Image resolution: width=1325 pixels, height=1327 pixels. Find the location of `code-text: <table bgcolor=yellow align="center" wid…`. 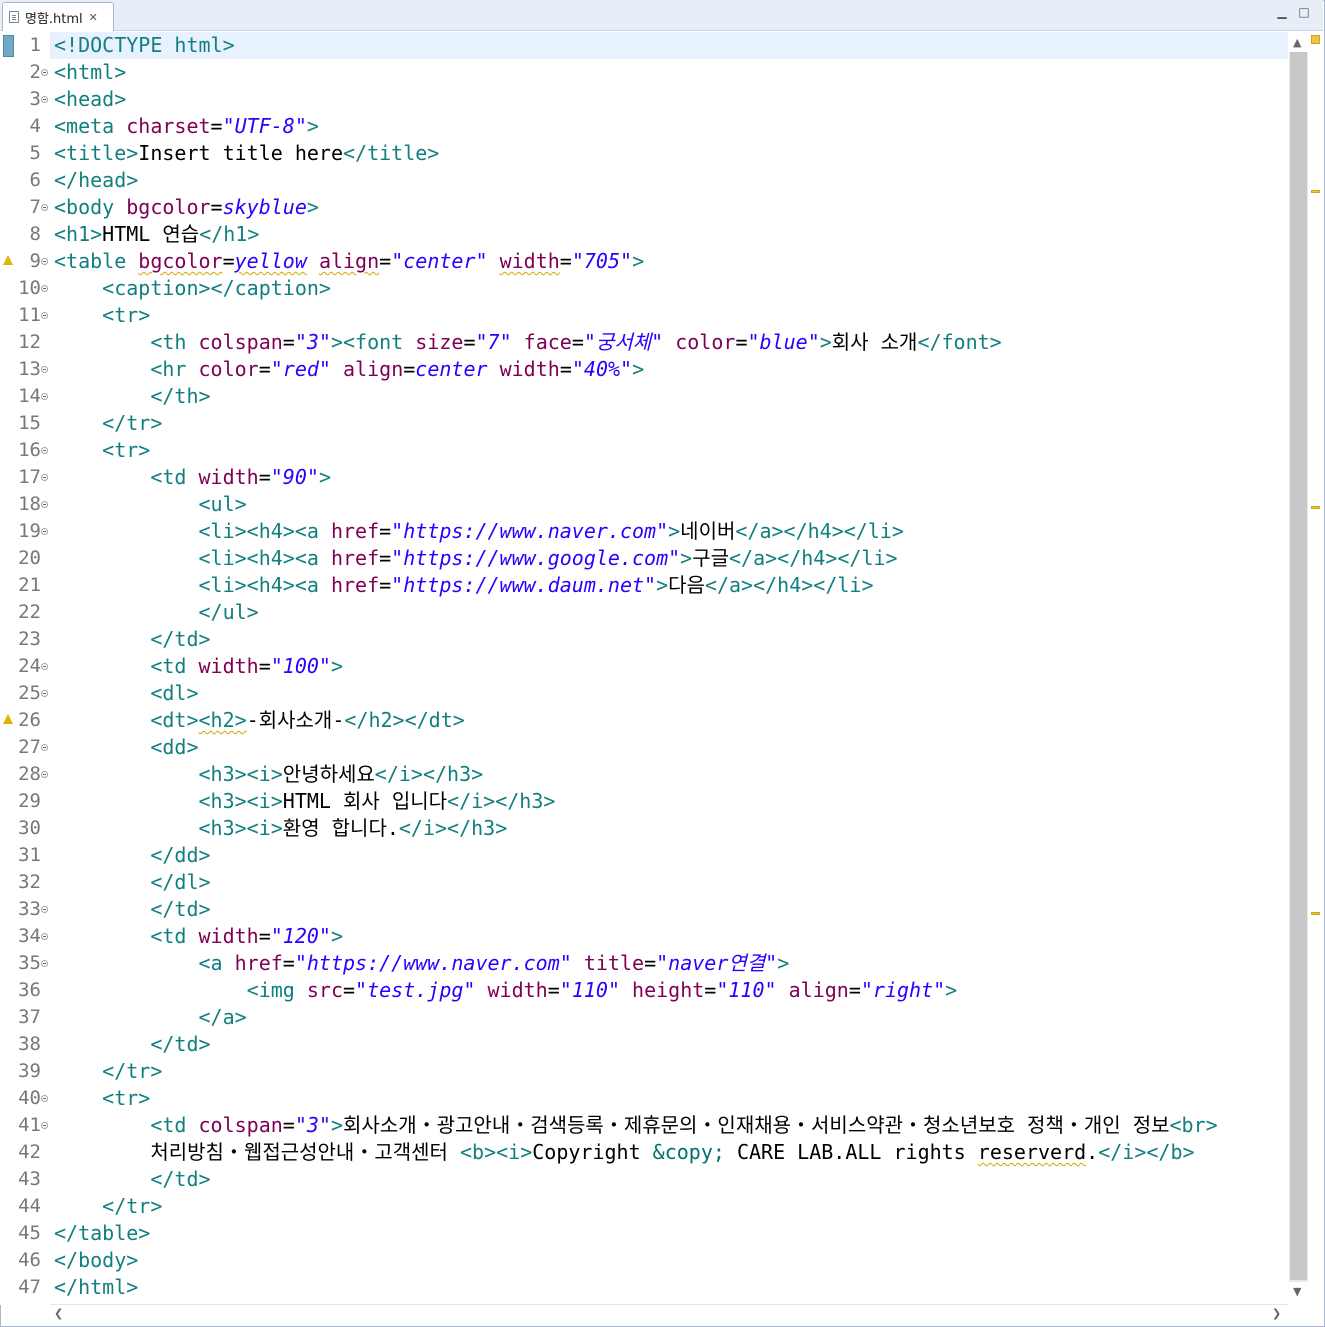

code-text: <table bgcolor=yellow align="center" wid… is located at coordinates (349, 261).